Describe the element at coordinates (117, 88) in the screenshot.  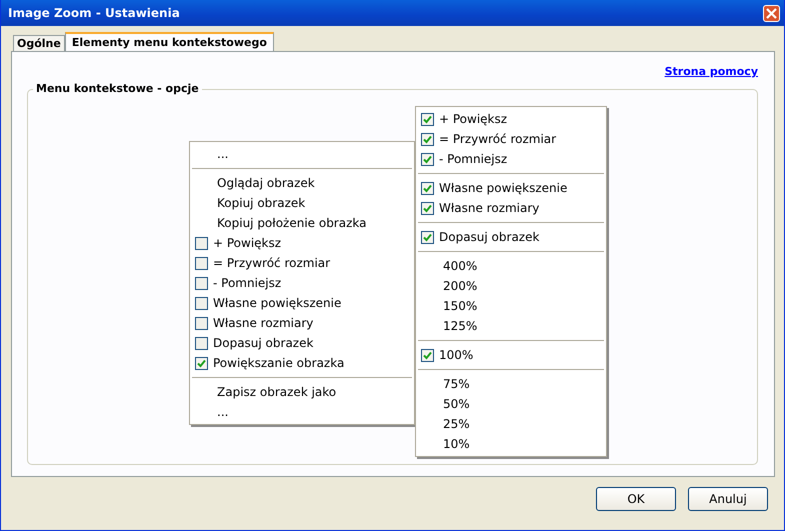
I see `group-title: Menu kontekstowe - opcje` at that location.